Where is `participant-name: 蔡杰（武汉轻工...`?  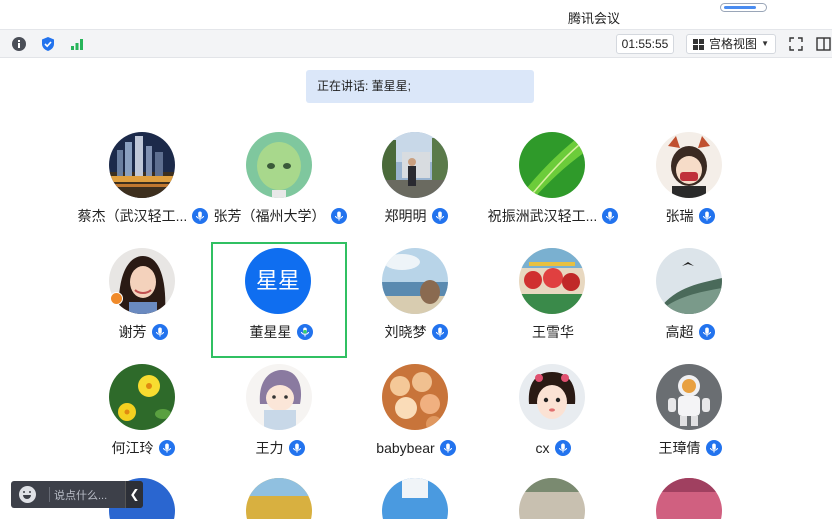
participant-name: 蔡杰（武汉轻工... is located at coordinates (132, 216).